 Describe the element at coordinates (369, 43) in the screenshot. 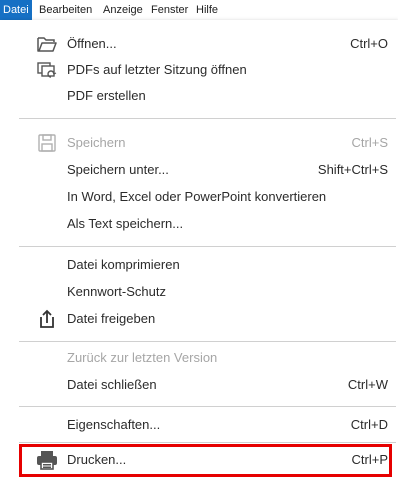

I see `open-shortcut: Ctrl+O` at that location.